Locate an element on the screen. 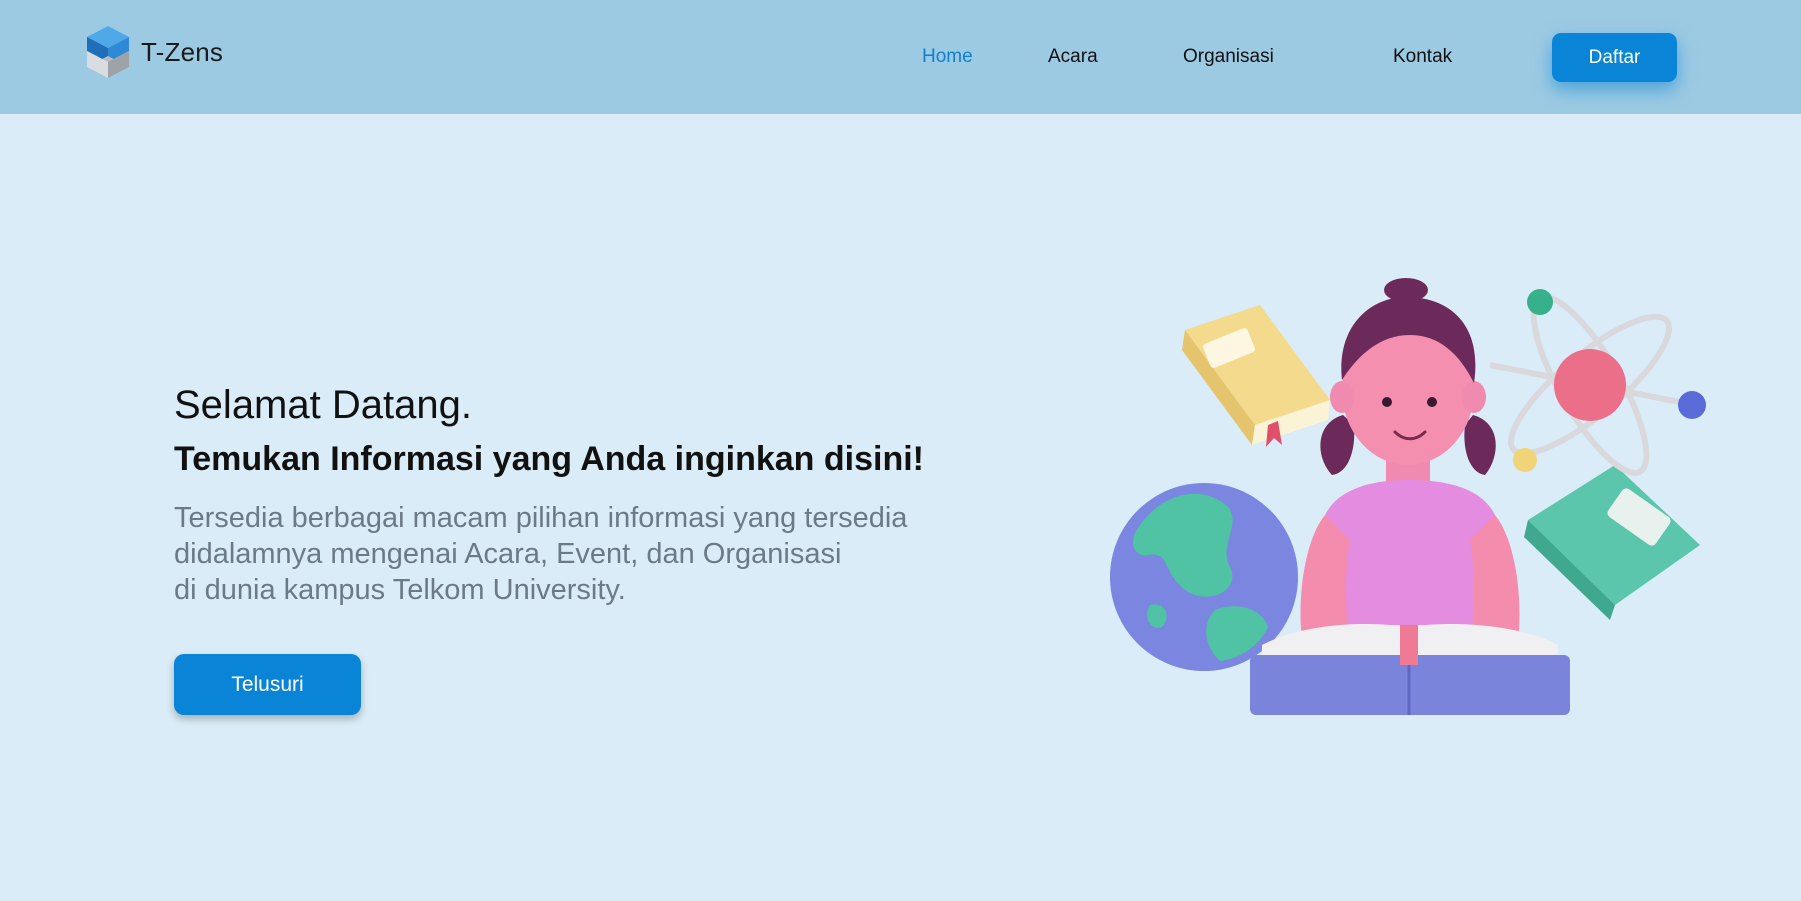 This screenshot has width=1801, height=901. cube-logo-icon is located at coordinates (108, 52).